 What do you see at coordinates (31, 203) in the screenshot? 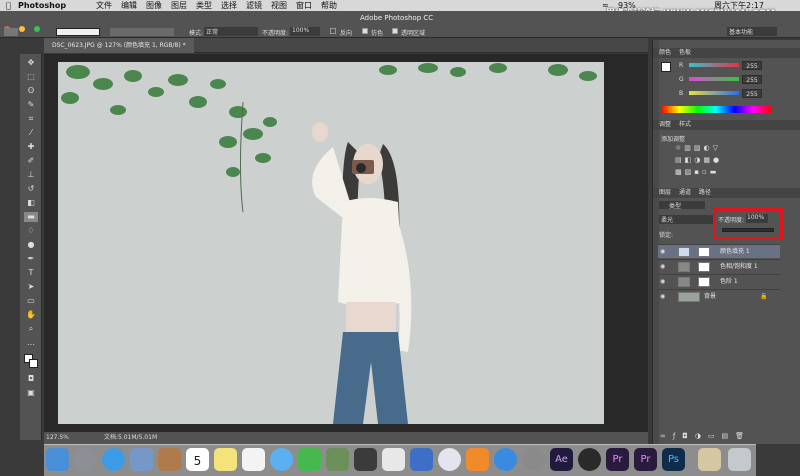
I see `eraser-icon: ◧` at bounding box center [31, 203].